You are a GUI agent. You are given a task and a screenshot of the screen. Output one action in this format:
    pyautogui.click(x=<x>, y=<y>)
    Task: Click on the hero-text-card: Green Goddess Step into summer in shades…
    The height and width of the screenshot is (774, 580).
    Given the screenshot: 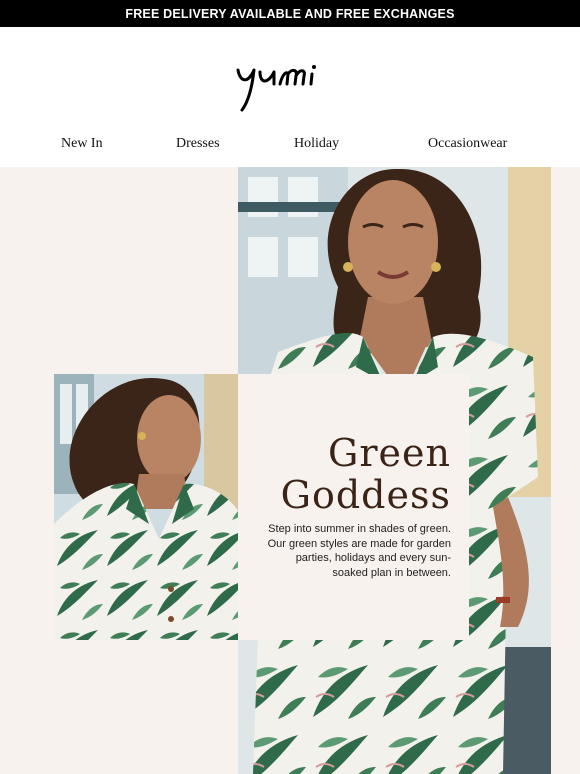 What is the action you would take?
    pyautogui.click(x=353, y=507)
    